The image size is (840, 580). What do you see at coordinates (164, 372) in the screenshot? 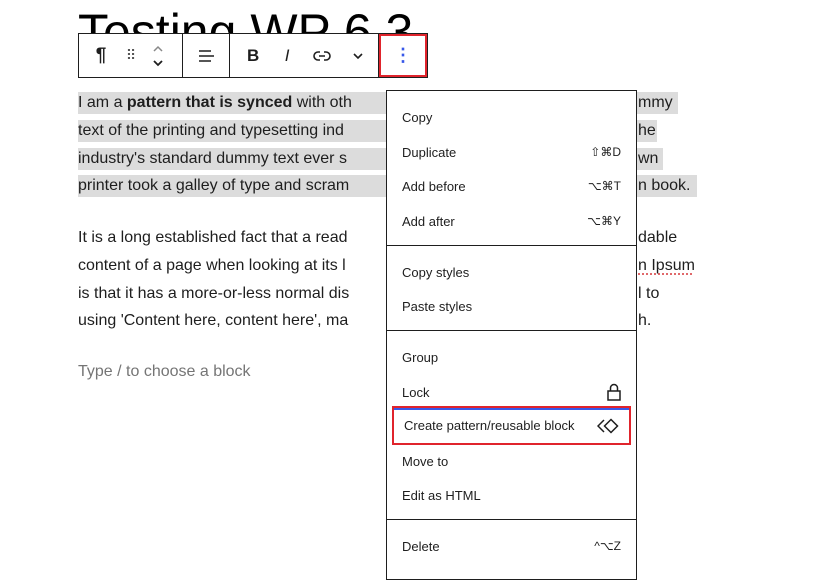
I see `block-appender-placeholder: Type / to choose a block` at bounding box center [164, 372].